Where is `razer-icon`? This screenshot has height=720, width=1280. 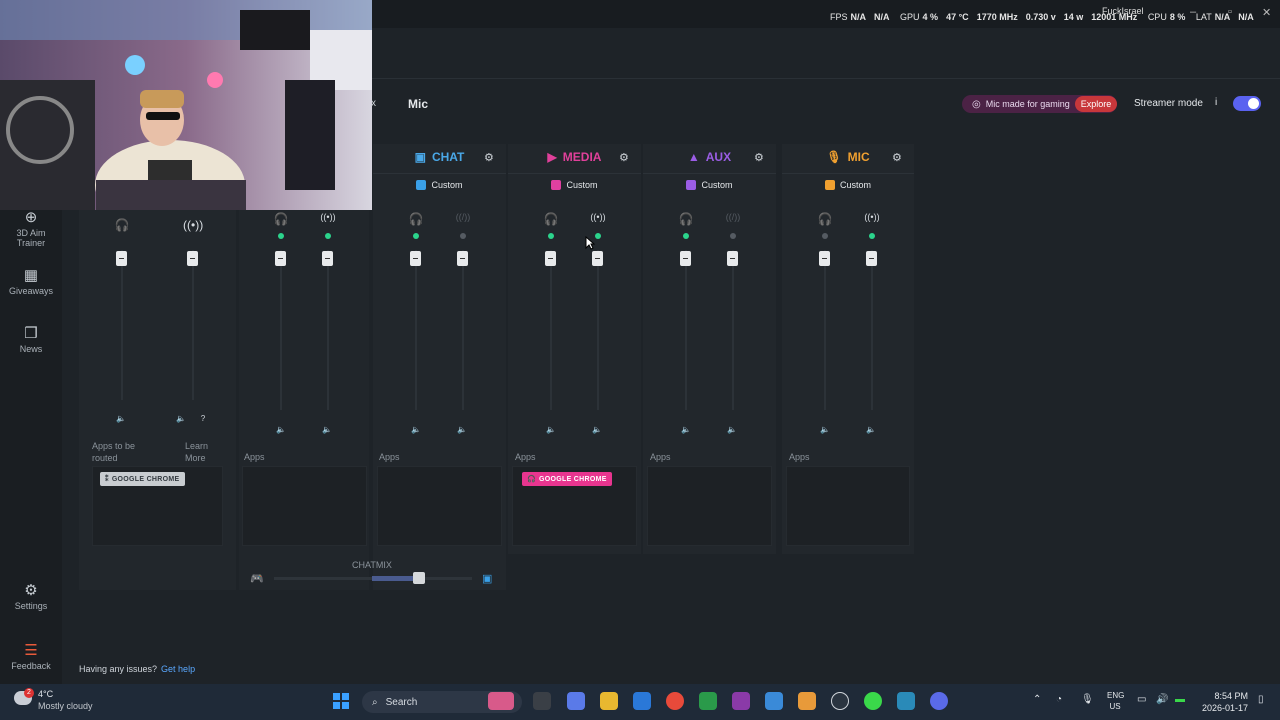
razer-icon is located at coordinates (873, 701).